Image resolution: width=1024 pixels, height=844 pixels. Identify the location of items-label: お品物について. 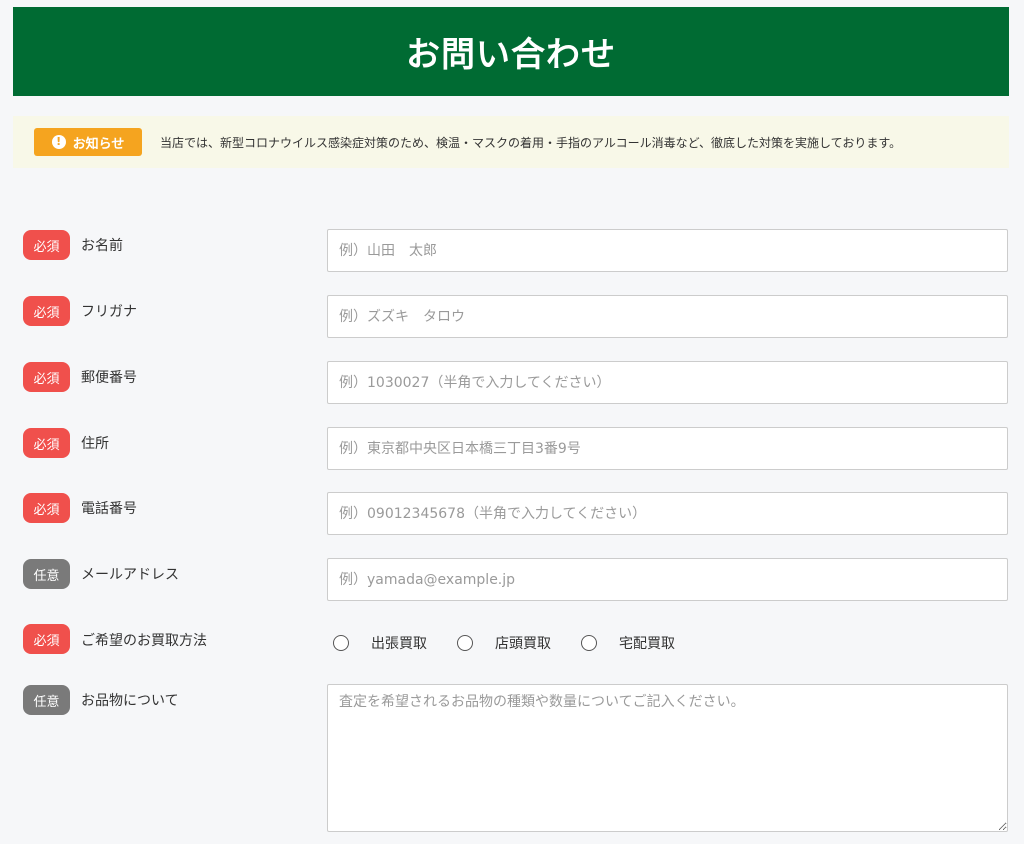
(130, 701).